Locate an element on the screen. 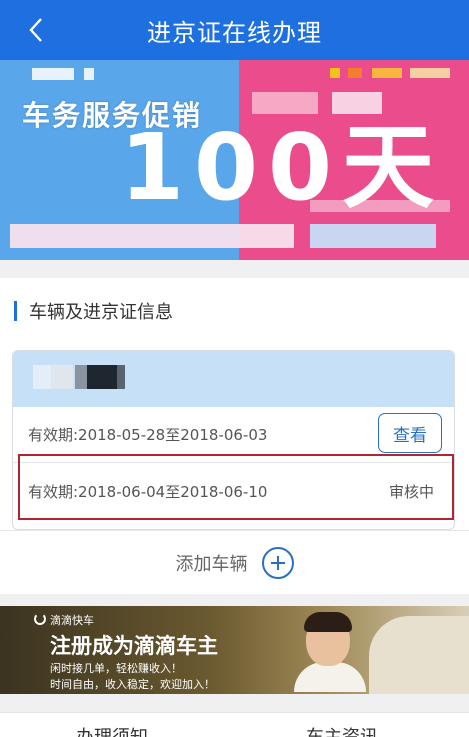 The width and height of the screenshot is (469, 737). highlight-box is located at coordinates (236, 487).